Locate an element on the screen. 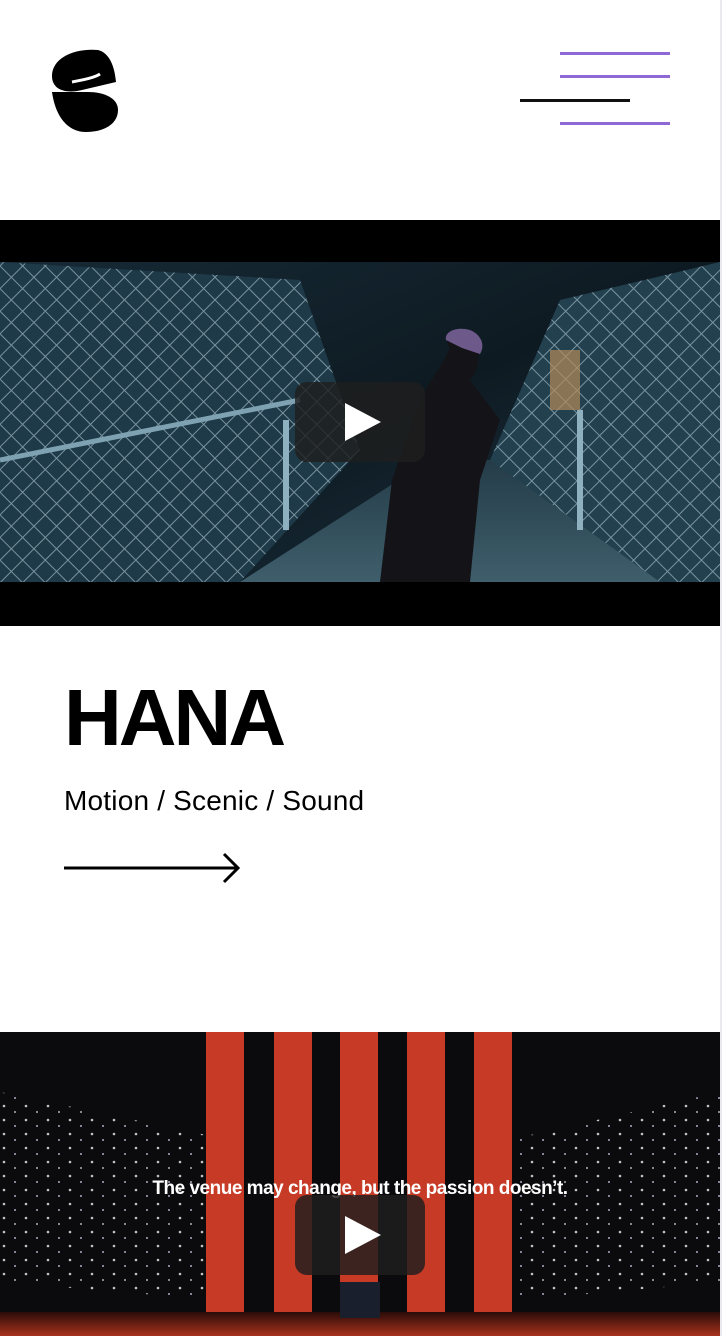 The image size is (722, 1336). logo-icon is located at coordinates (84, 90).